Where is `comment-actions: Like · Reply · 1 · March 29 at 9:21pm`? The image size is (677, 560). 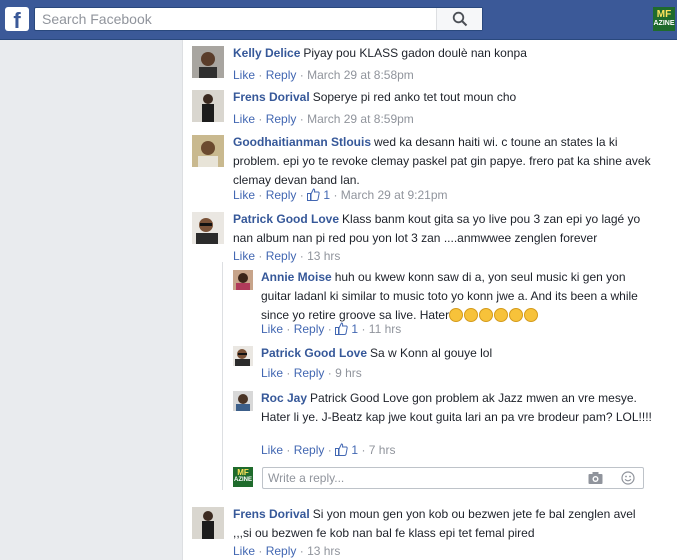 comment-actions: Like · Reply · 1 · March 29 at 9:21pm is located at coordinates (340, 195).